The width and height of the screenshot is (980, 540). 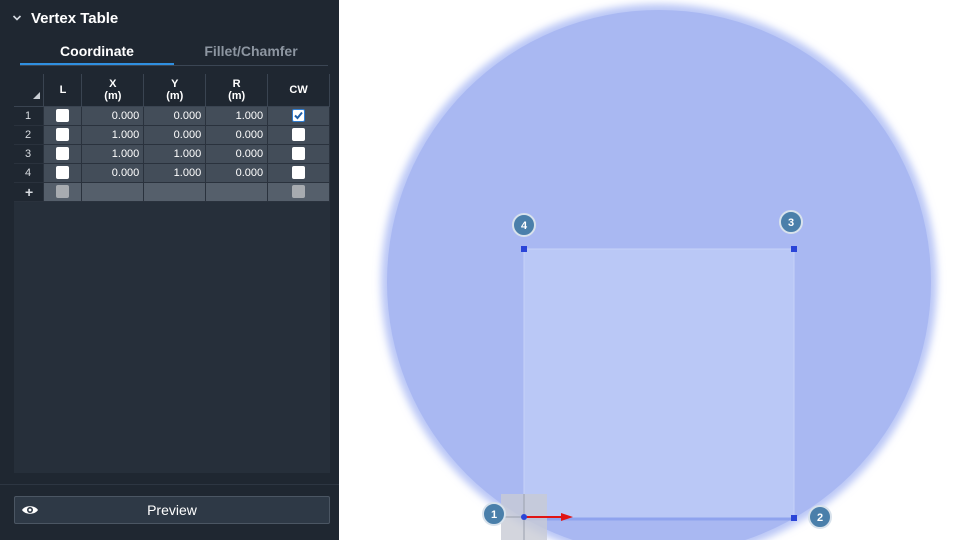 I want to click on svg-text: 1, so click(x=494, y=515).